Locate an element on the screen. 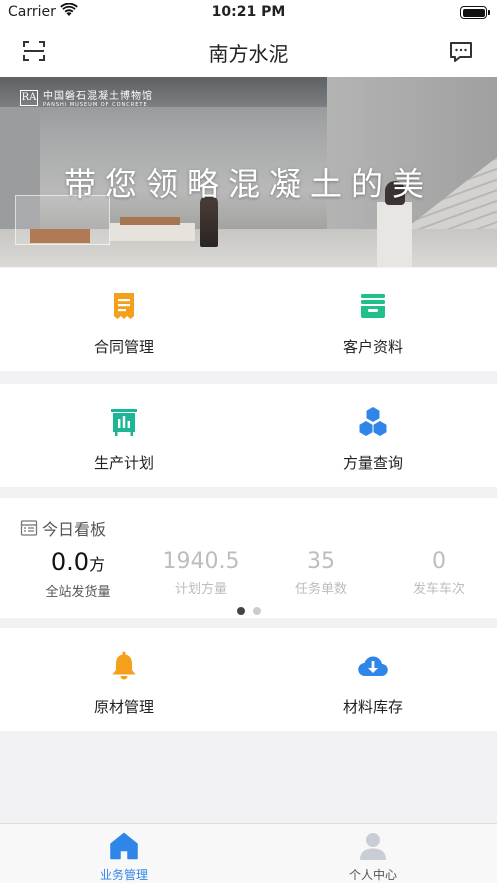  profile-icon is located at coordinates (373, 846).